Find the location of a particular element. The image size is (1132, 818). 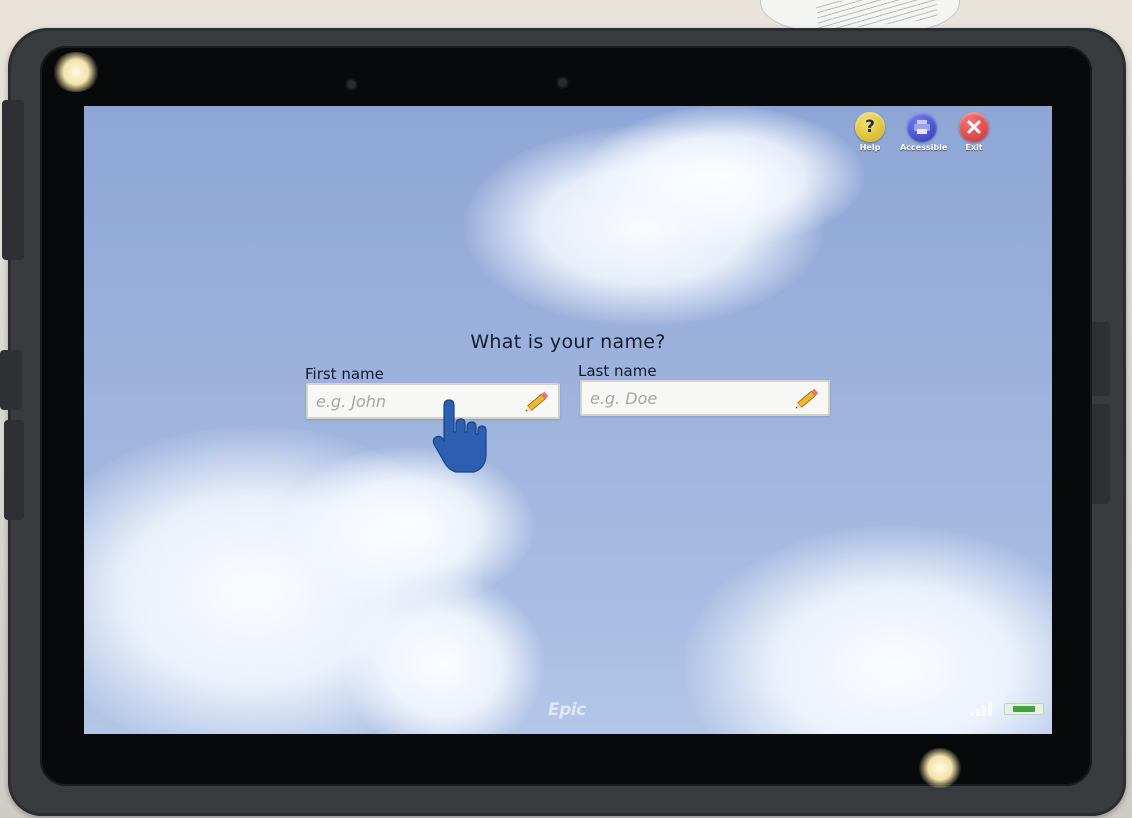

camera-icon is located at coordinates (351, 84).